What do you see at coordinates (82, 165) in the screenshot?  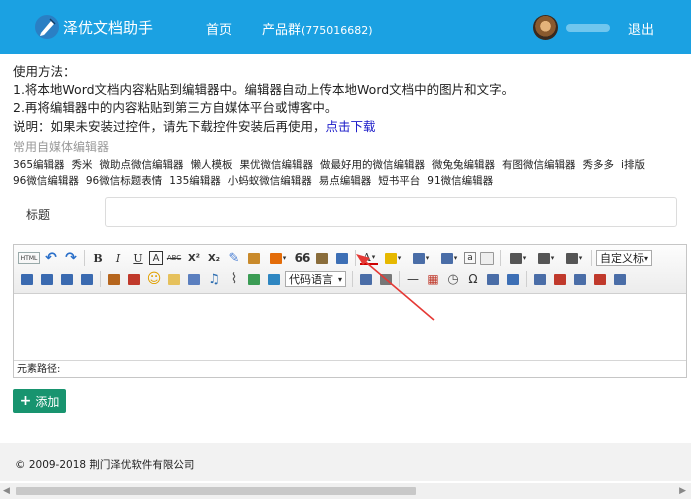 I see `editor-link: 秀米` at bounding box center [82, 165].